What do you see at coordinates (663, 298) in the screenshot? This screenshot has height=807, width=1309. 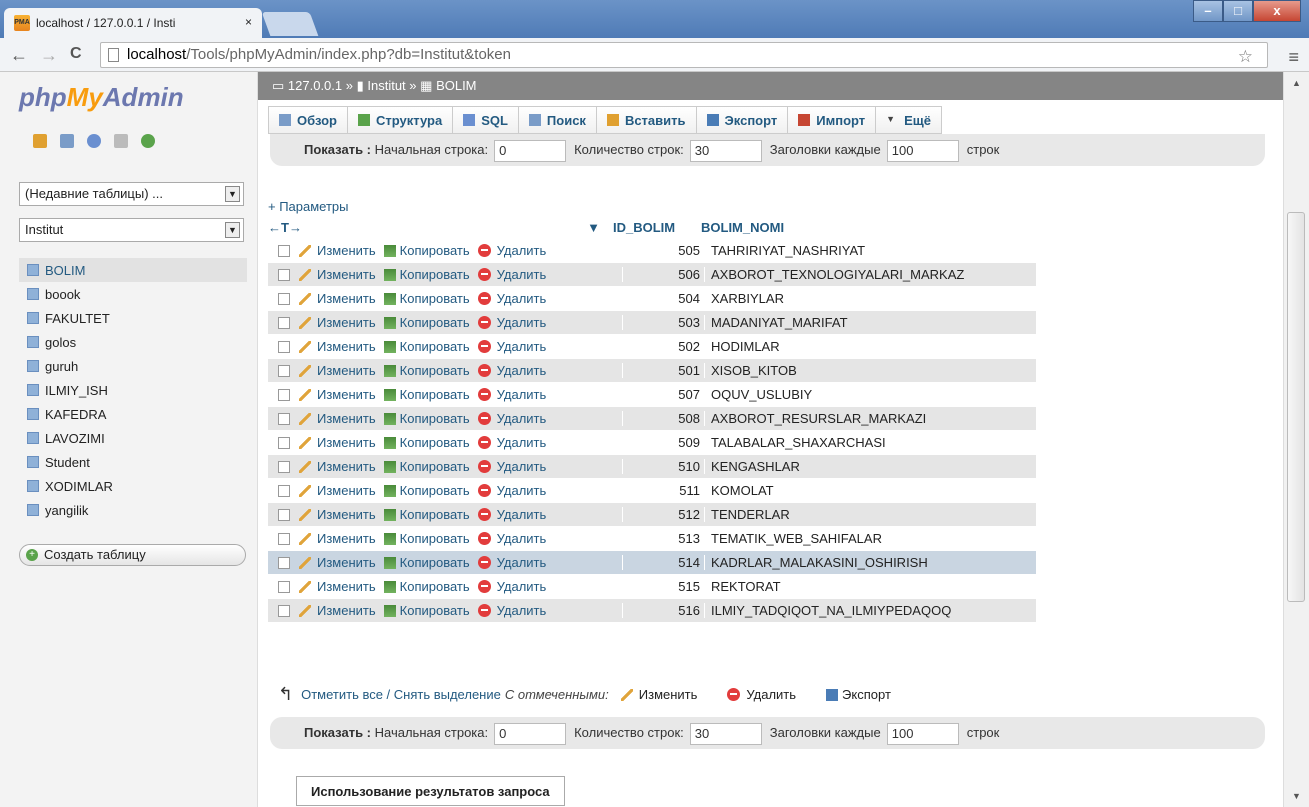 I see `cell-id-bolim: 504` at bounding box center [663, 298].